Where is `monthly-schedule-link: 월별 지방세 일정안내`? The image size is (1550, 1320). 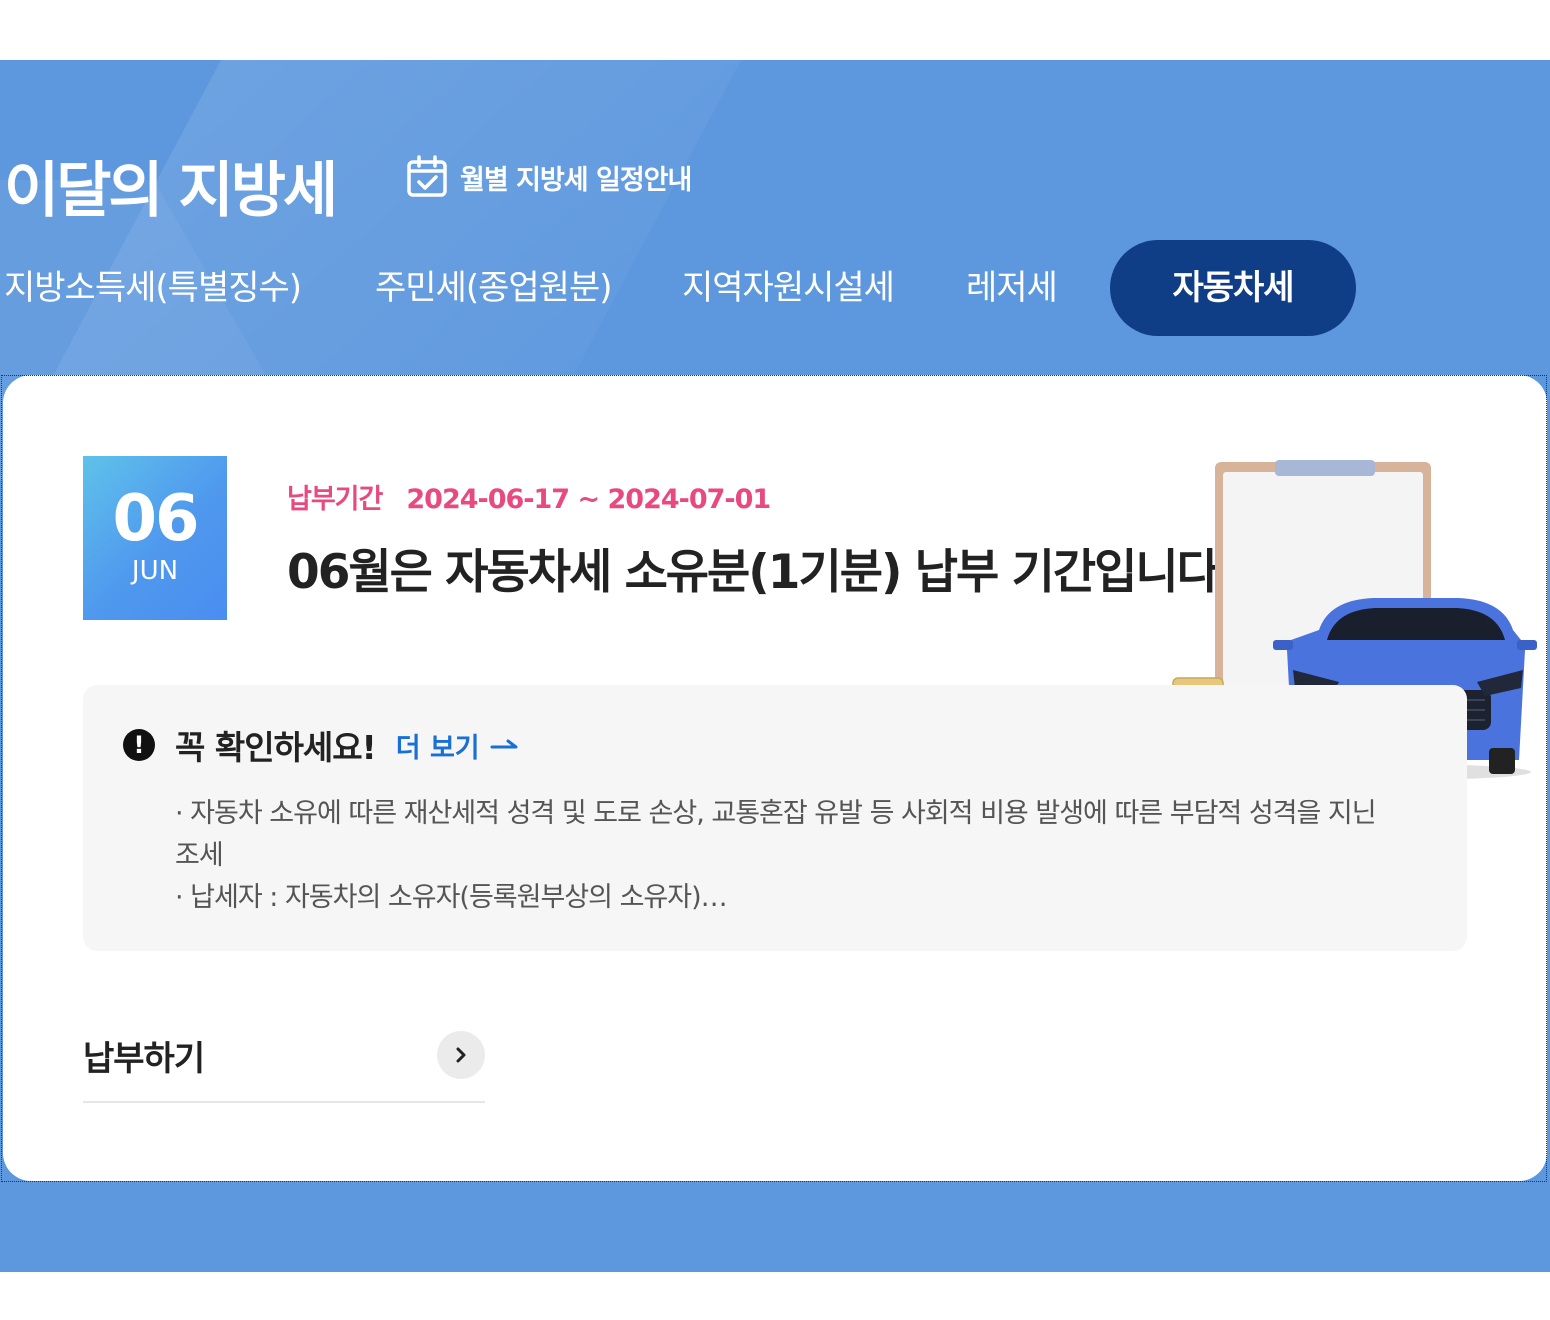
monthly-schedule-link: 월별 지방세 일정안내 is located at coordinates (549, 177).